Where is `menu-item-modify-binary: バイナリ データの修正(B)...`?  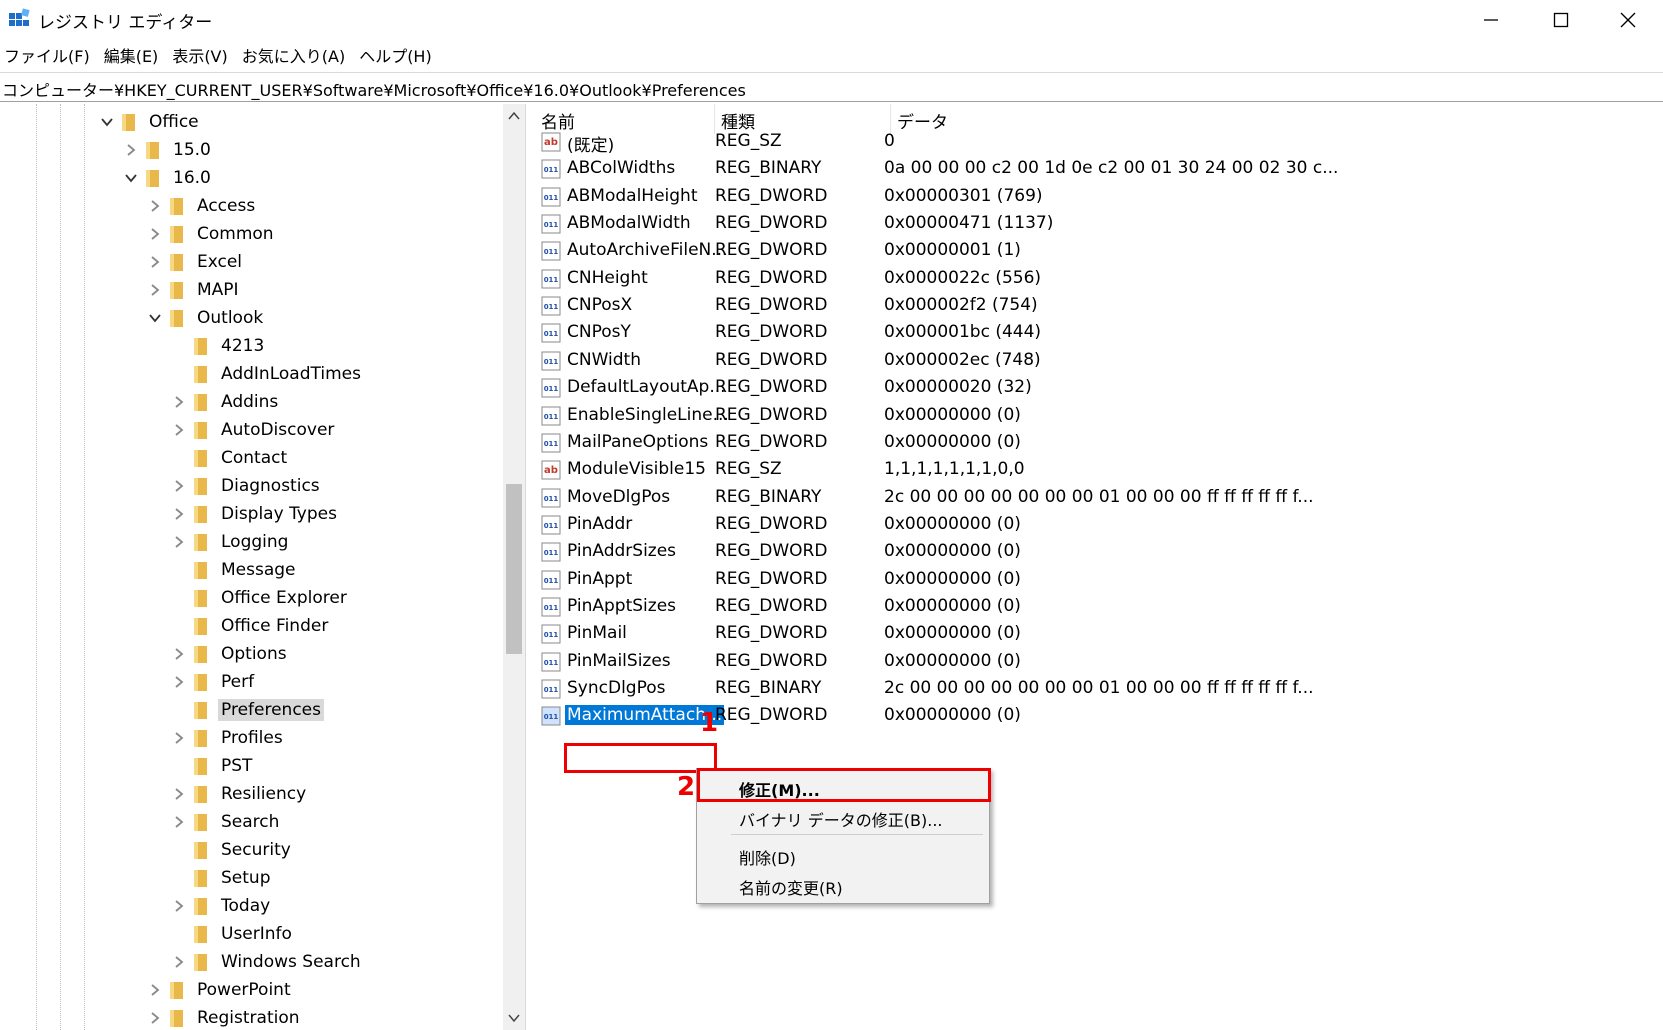
menu-item-modify-binary: バイナリ データの修正(B)... is located at coordinates (841, 819).